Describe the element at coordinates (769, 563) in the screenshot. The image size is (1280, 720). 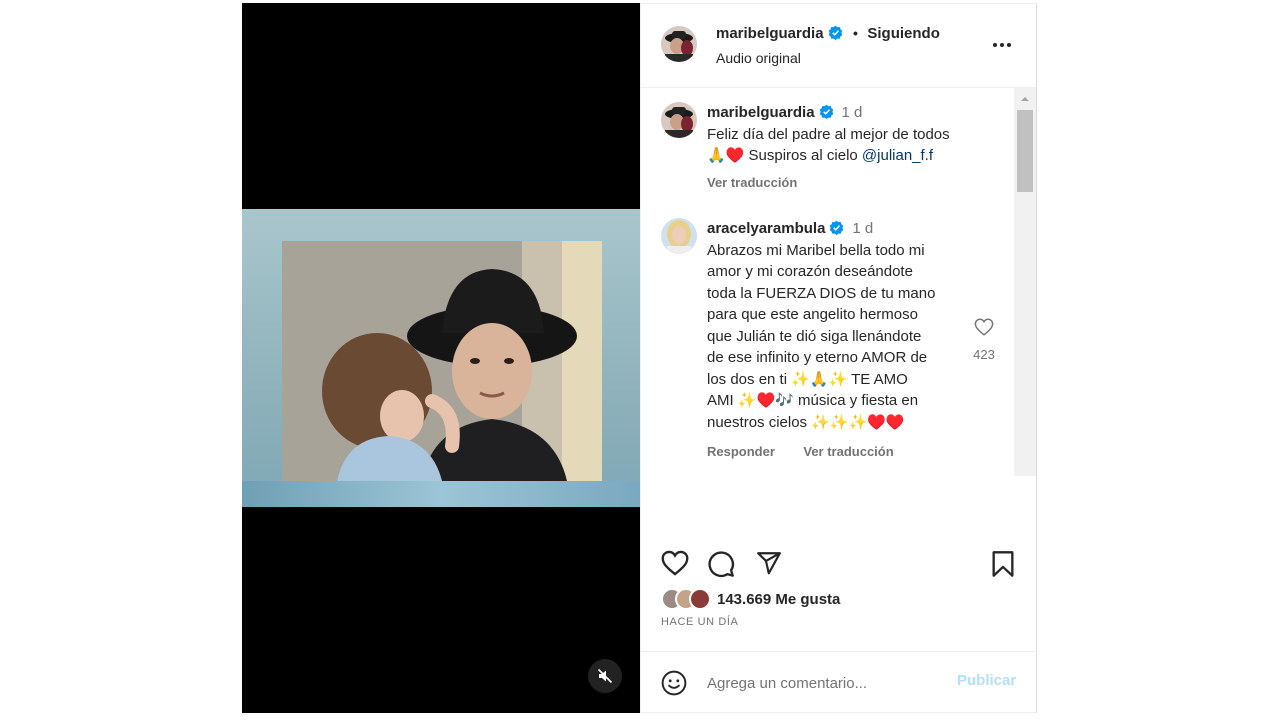
I see `share-paper-plane-icon` at that location.